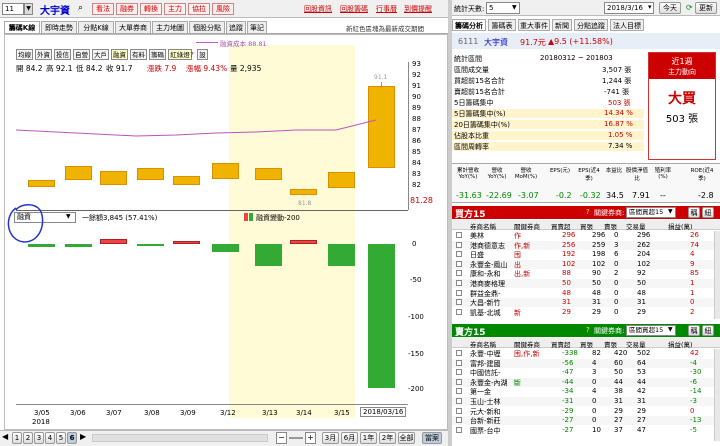 The image size is (720, 446). Describe the element at coordinates (689, 7) in the screenshot. I see `refresh-icon: ⟳` at that location.